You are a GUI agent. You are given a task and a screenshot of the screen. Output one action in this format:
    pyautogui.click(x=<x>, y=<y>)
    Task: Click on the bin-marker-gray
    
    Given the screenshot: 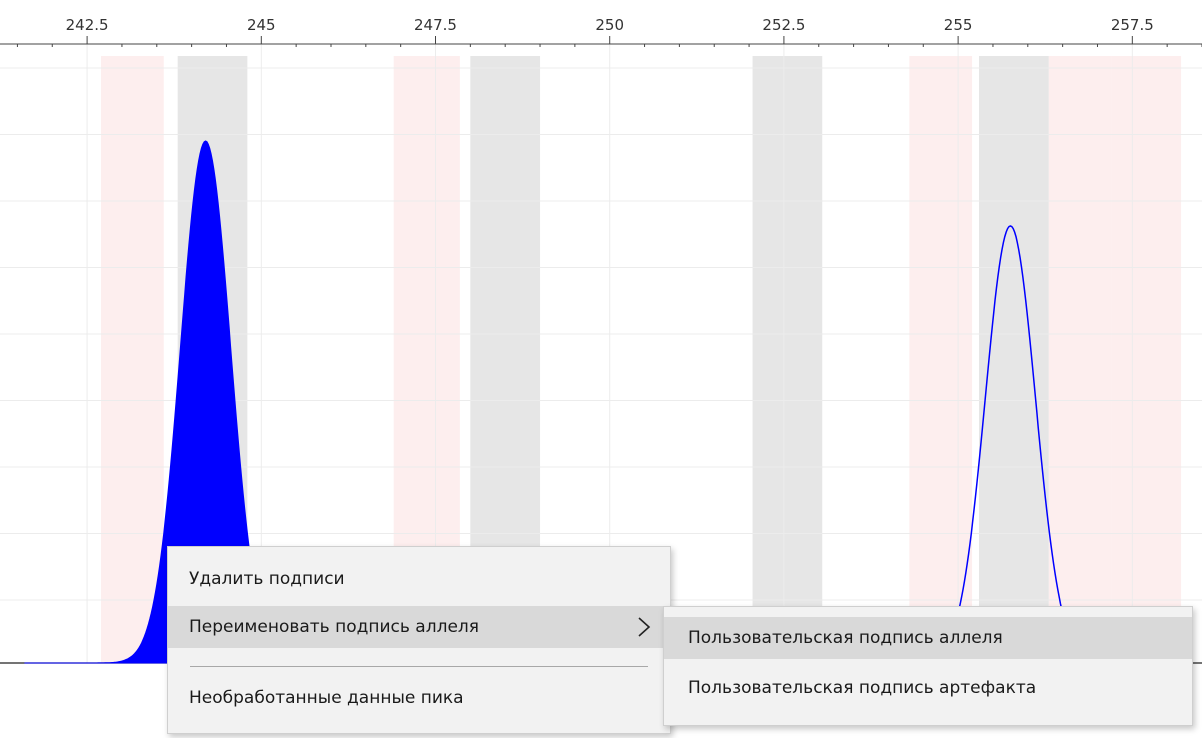 What is the action you would take?
    pyautogui.click(x=787, y=359)
    